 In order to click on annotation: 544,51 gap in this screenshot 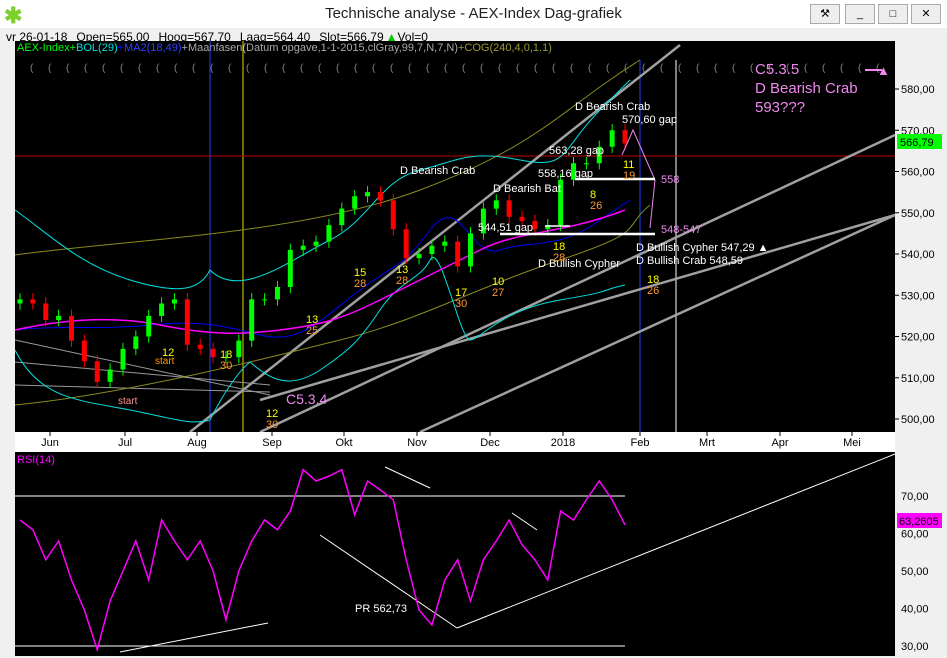, I will do `click(505, 228)`.